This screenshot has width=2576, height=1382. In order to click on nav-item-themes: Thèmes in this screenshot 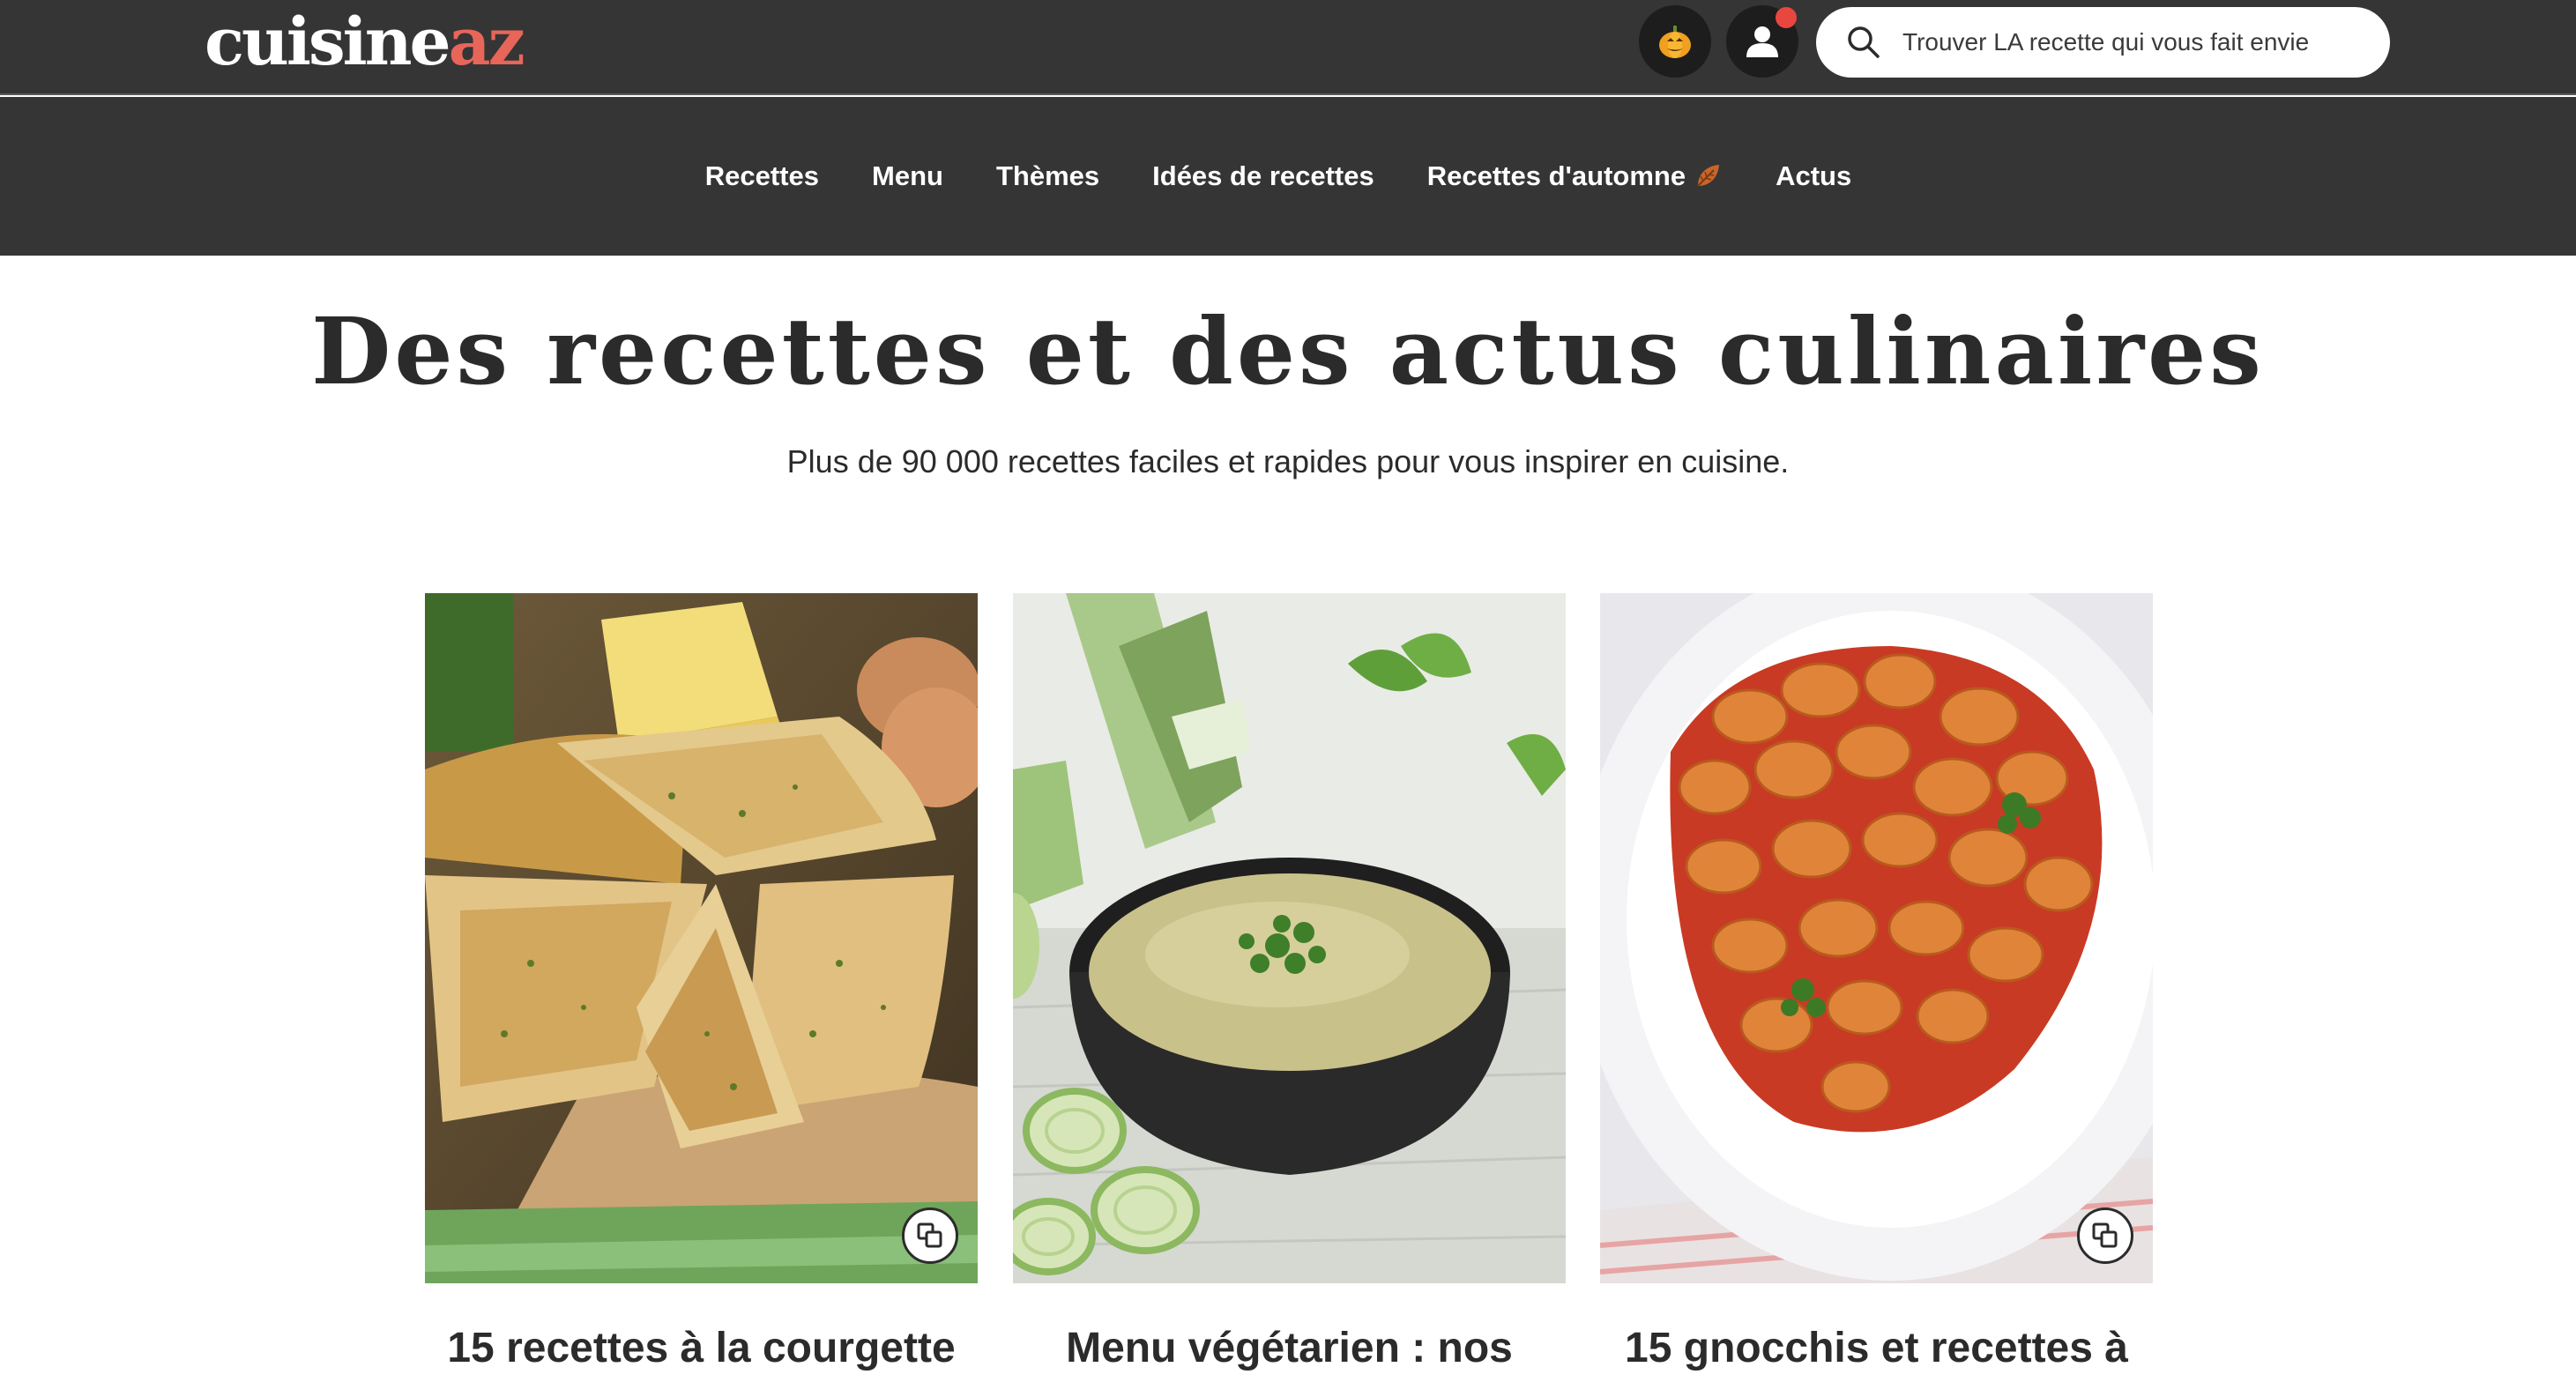, I will do `click(1047, 176)`.